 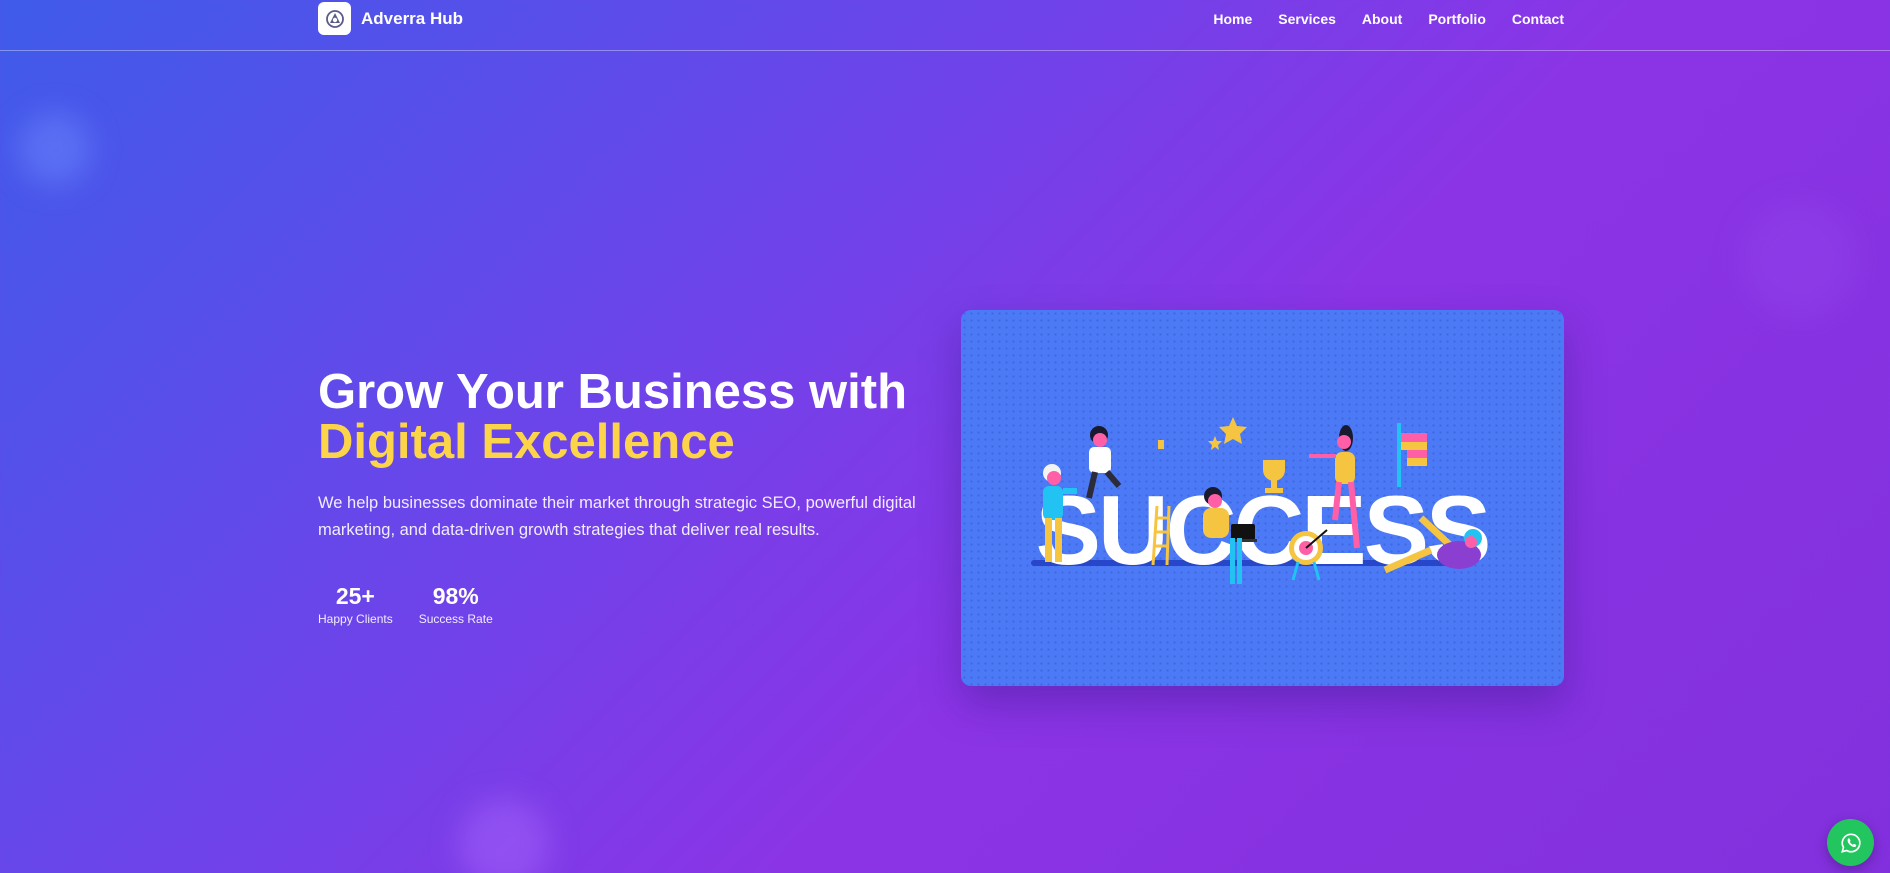 I want to click on whatsapp-button, so click(x=1850, y=842).